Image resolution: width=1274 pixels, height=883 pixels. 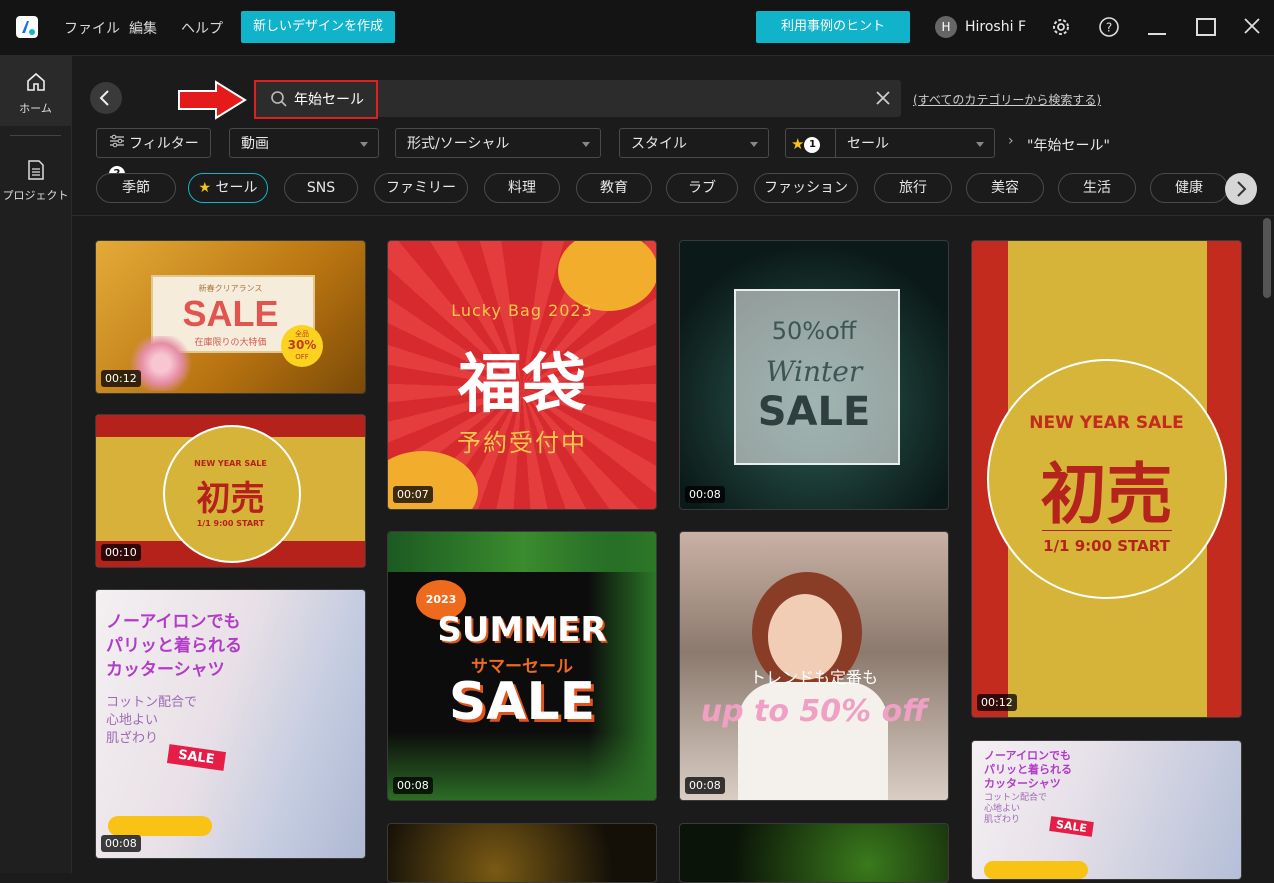 I want to click on style-dropdown-value: スタイル, so click(x=659, y=144).